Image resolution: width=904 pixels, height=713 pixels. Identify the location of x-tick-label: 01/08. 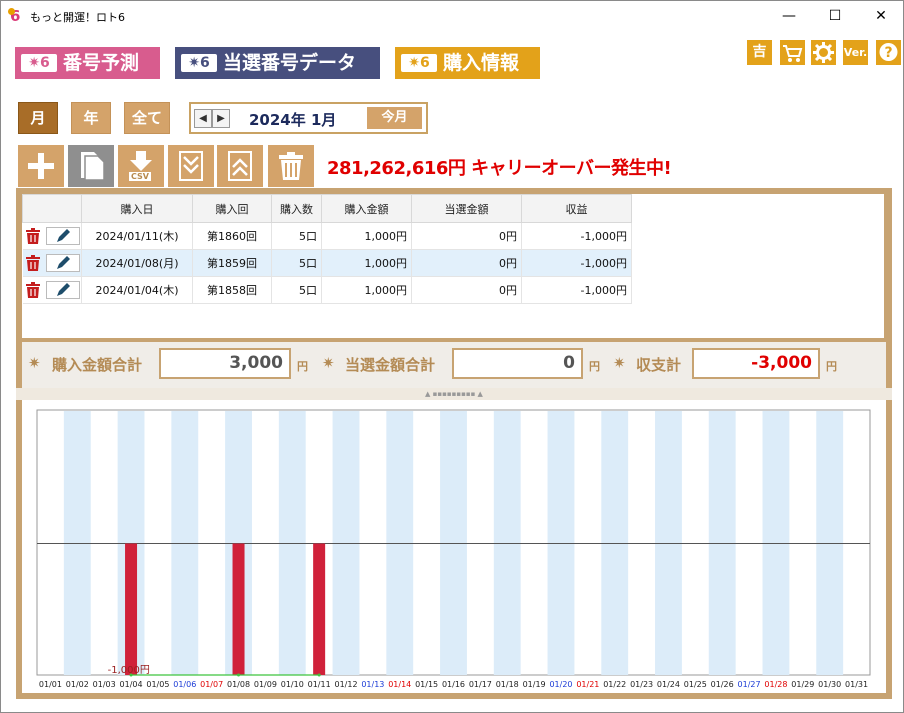
(238, 684).